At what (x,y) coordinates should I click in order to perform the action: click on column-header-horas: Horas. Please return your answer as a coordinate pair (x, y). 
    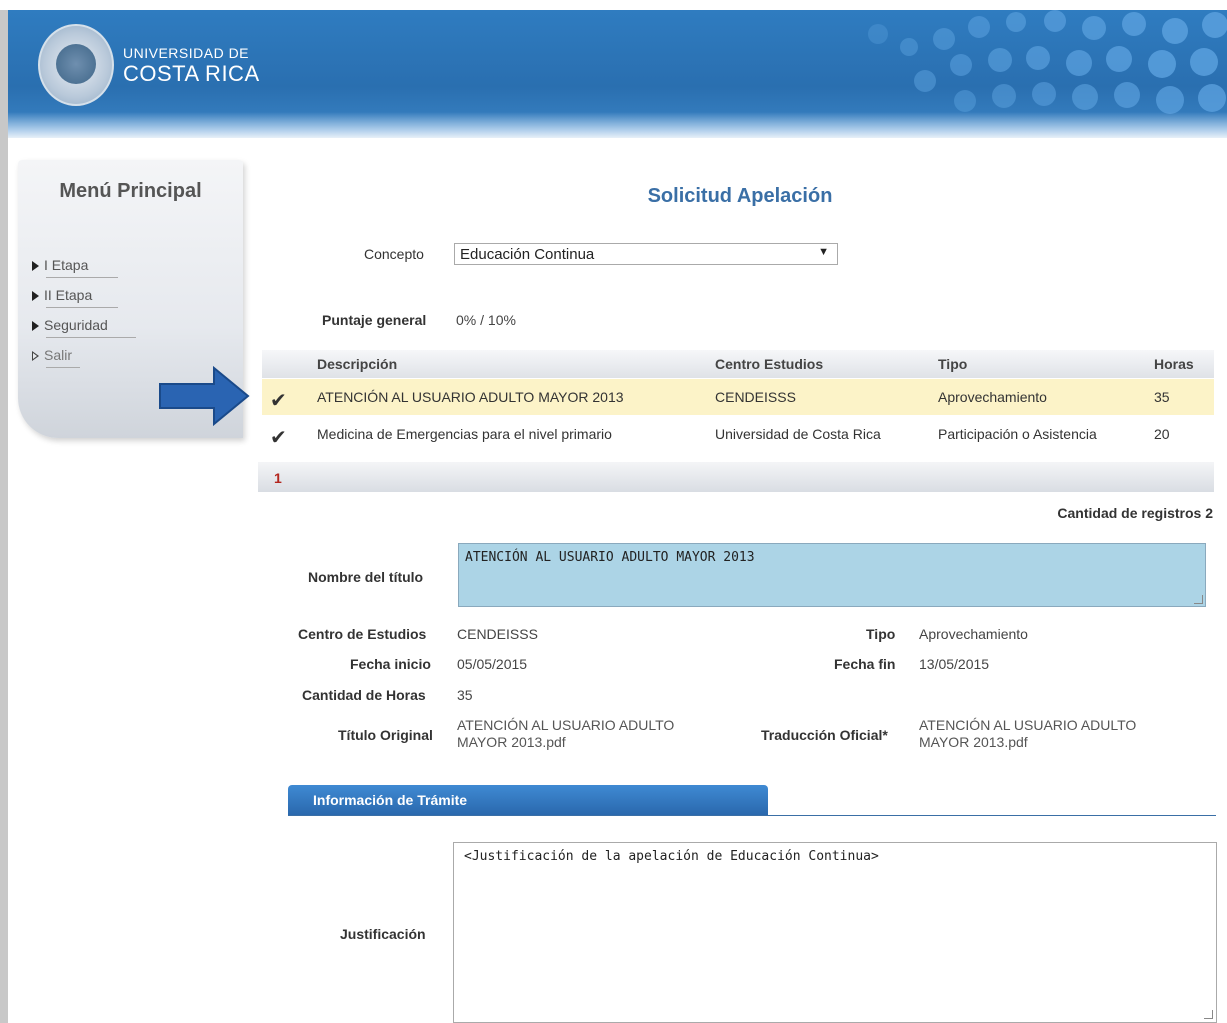
    Looking at the image, I should click on (1174, 364).